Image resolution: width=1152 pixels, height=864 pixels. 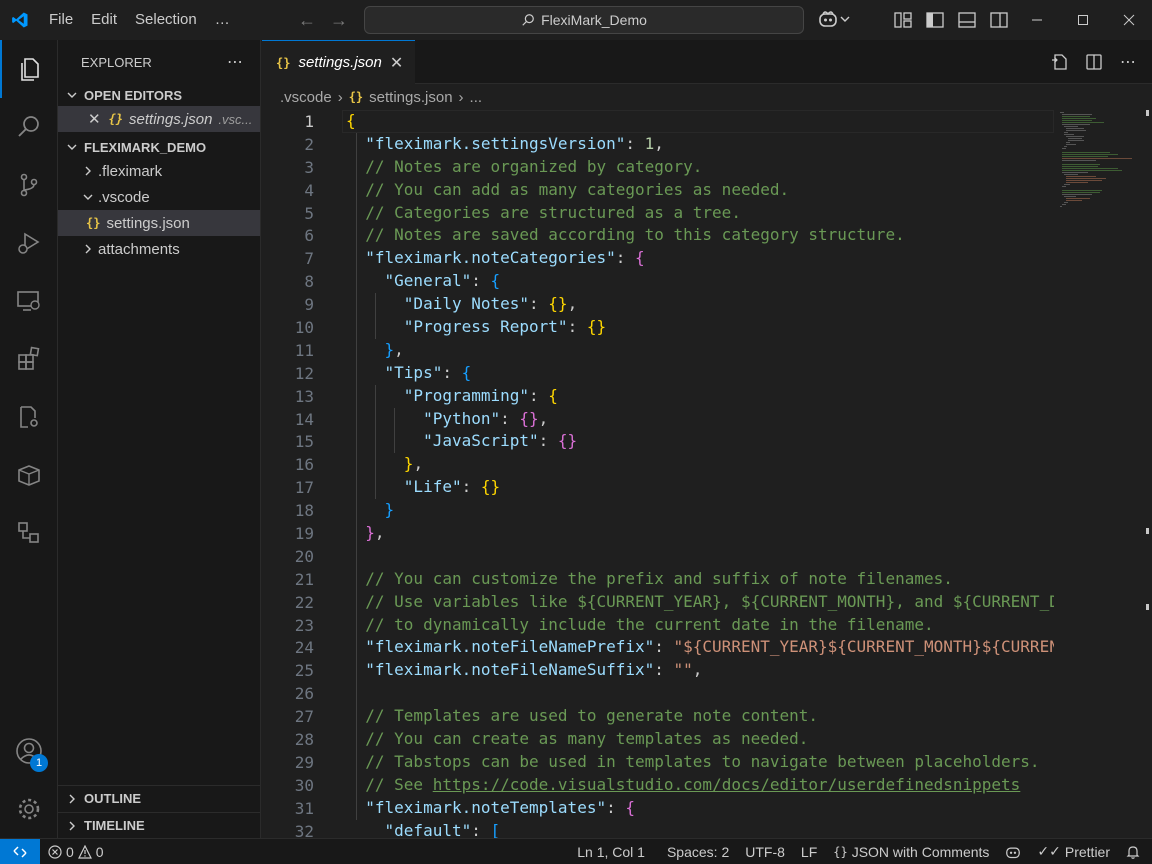 What do you see at coordinates (845, 19) in the screenshot?
I see `chevron-down-icon` at bounding box center [845, 19].